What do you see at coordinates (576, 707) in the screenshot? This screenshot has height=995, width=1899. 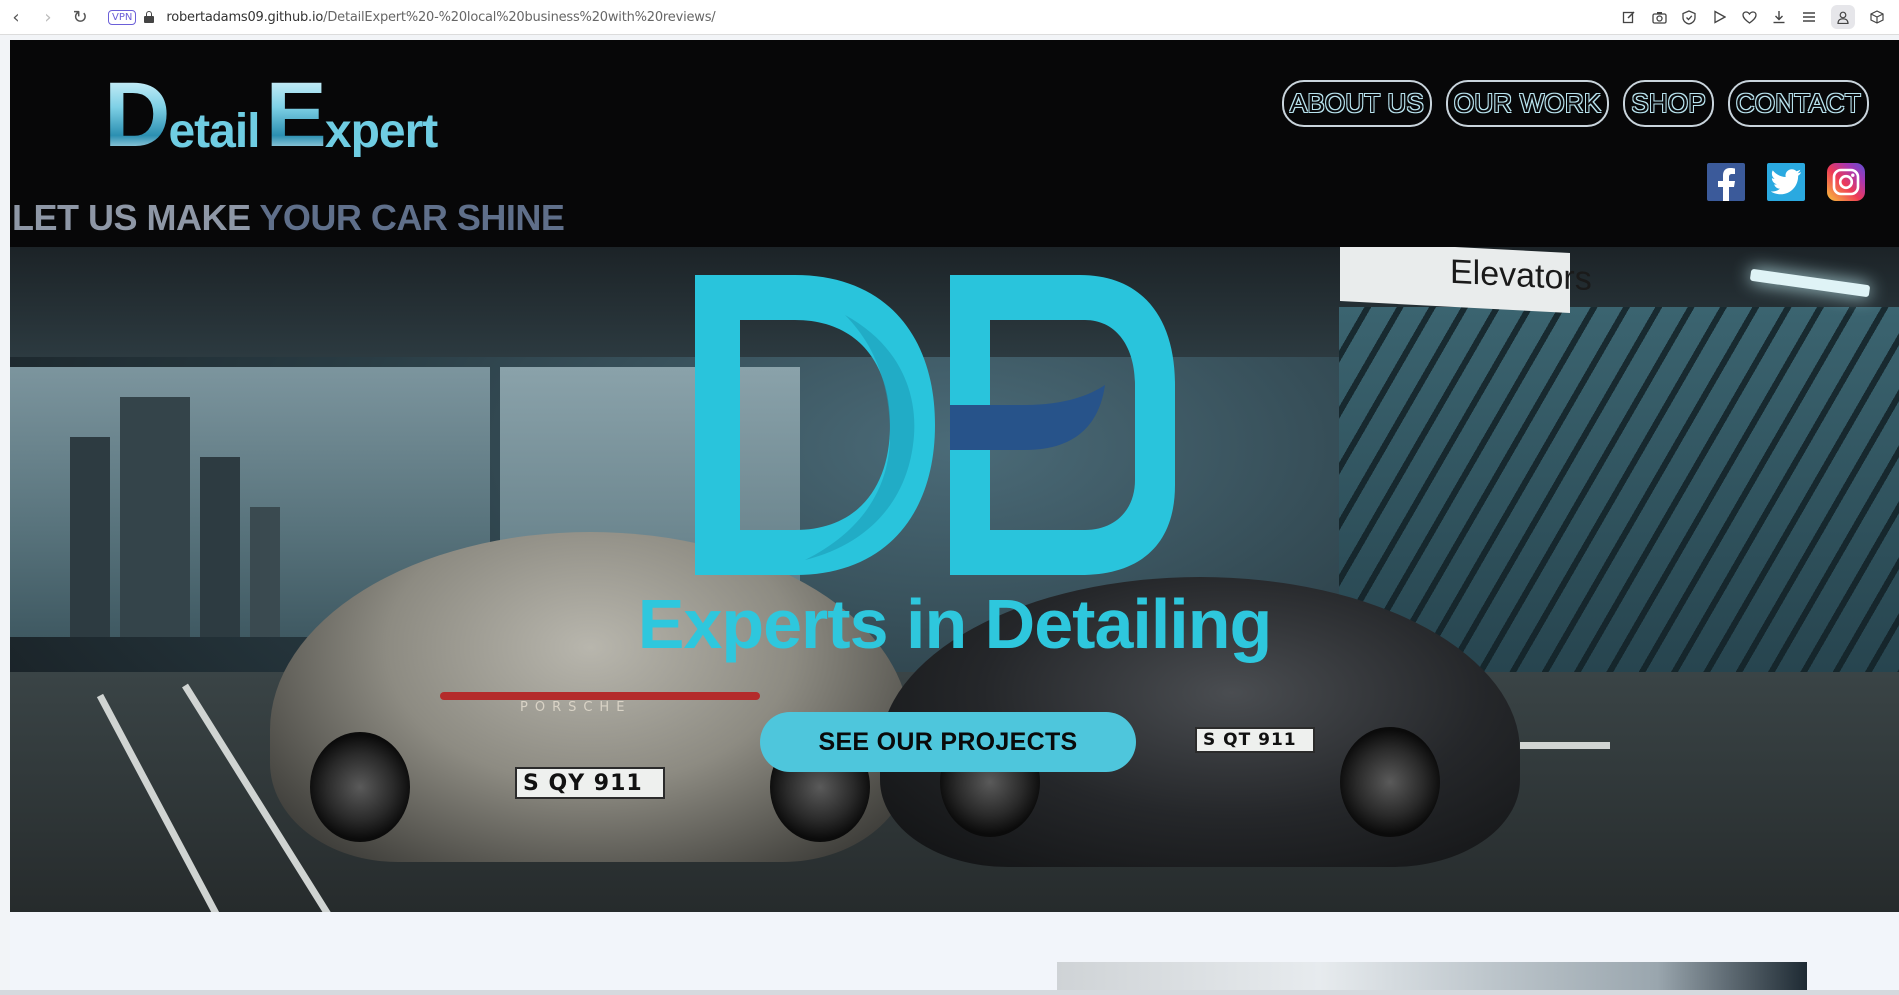 I see `porsche-badge: PORSCHE` at bounding box center [576, 707].